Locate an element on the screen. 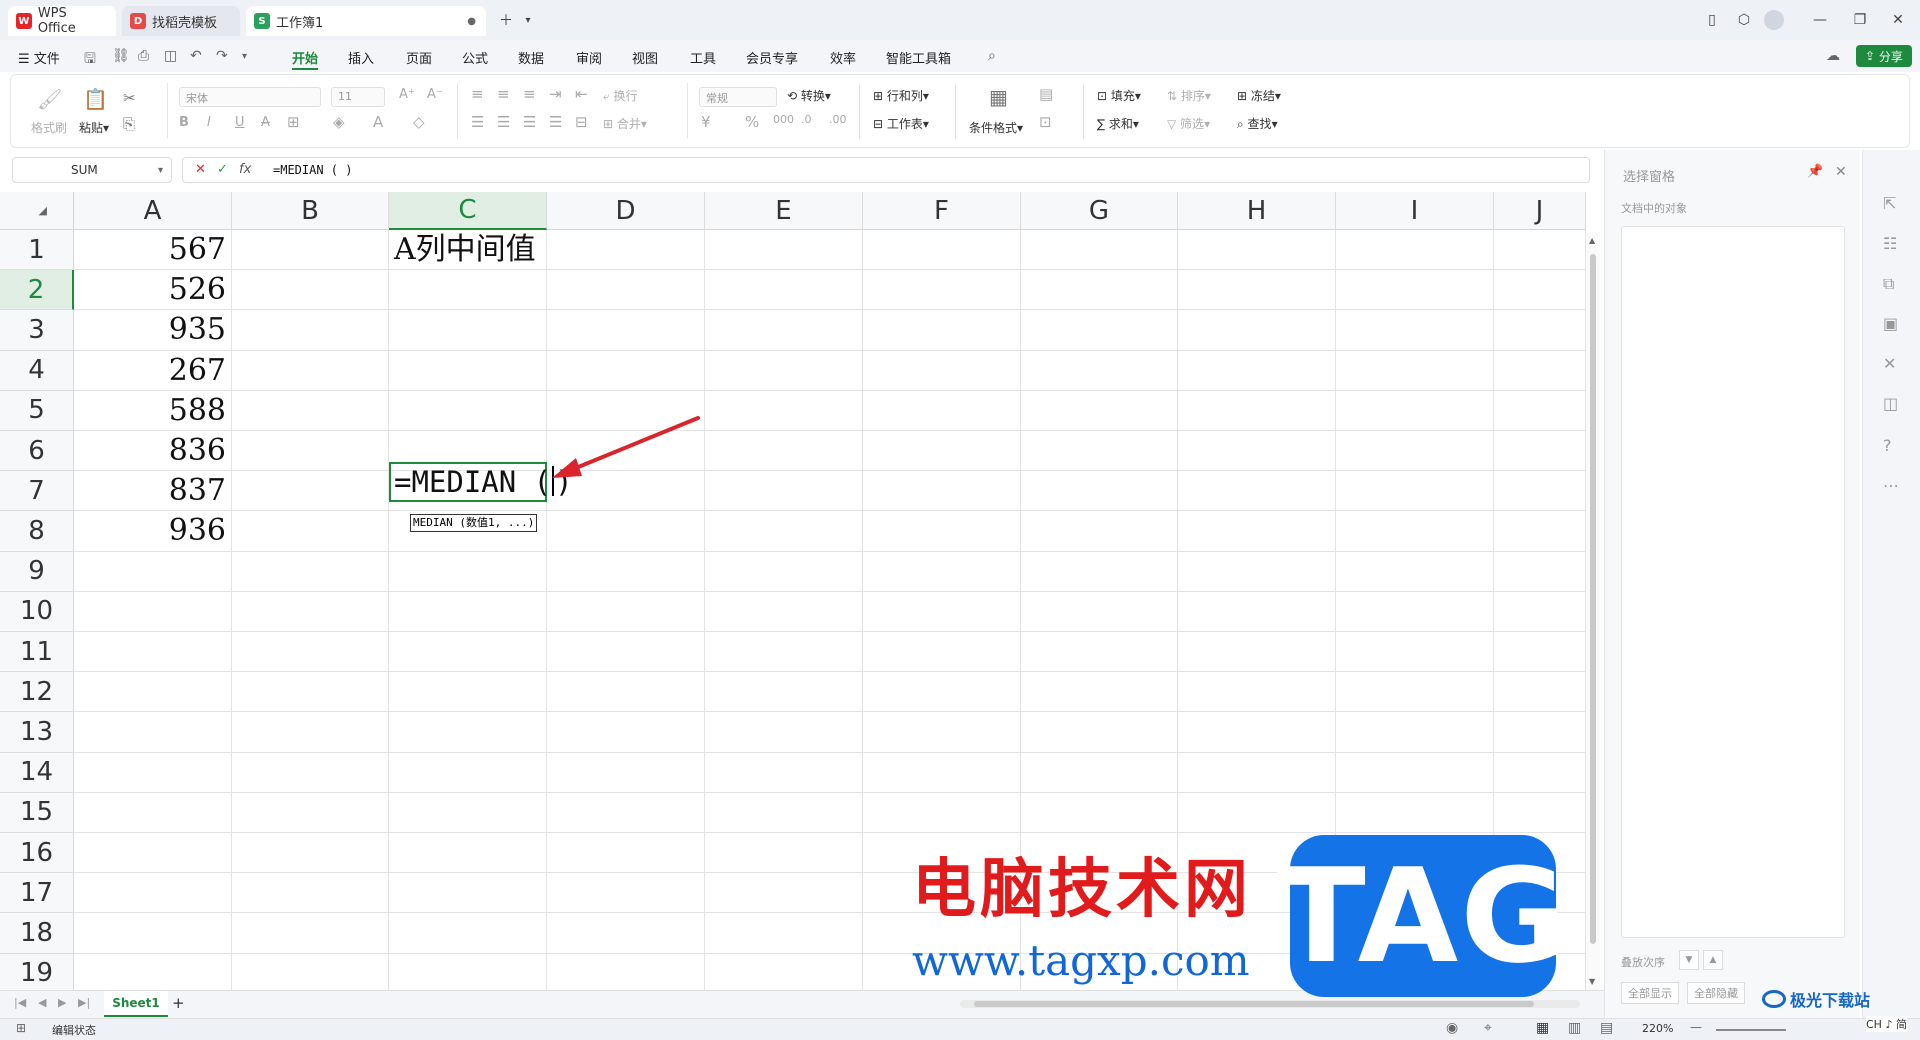 The width and height of the screenshot is (1920, 1040). name-box: SUM ▾ is located at coordinates (92, 170).